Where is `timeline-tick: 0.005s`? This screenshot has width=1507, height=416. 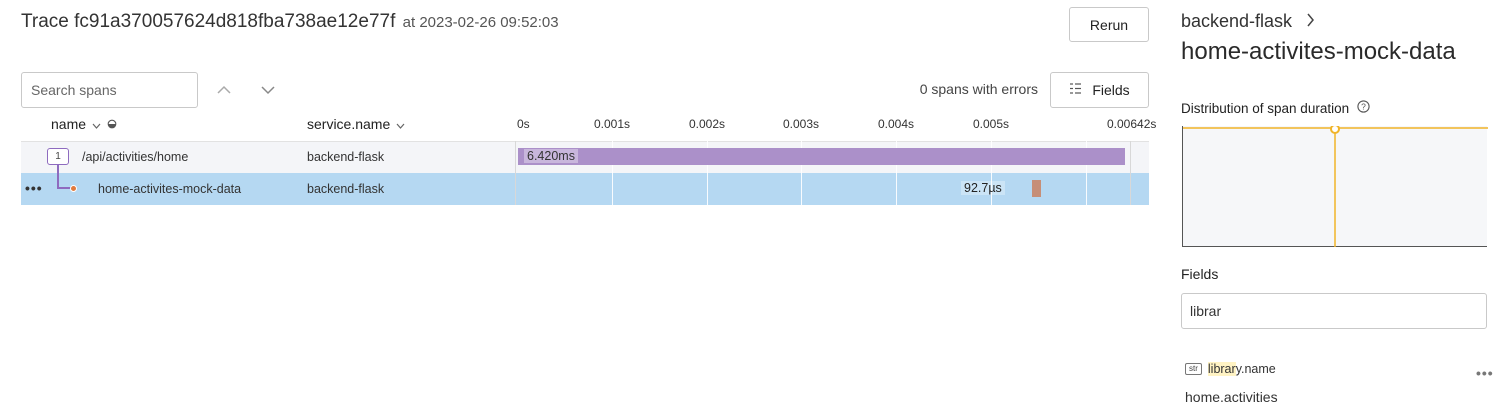
timeline-tick: 0.005s is located at coordinates (991, 124).